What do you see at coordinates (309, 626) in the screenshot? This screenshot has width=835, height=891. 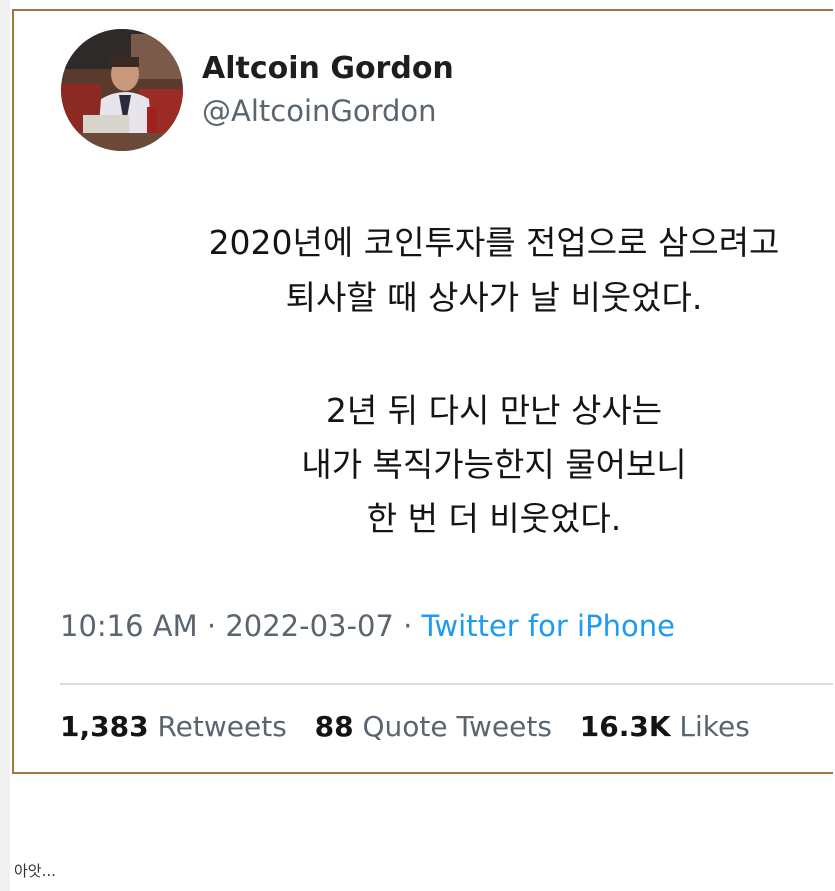 I see `tweet-date: 2022-03-07` at bounding box center [309, 626].